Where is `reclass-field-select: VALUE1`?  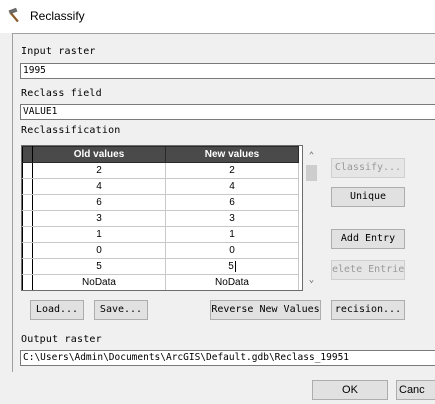 reclass-field-select: VALUE1 is located at coordinates (227, 112).